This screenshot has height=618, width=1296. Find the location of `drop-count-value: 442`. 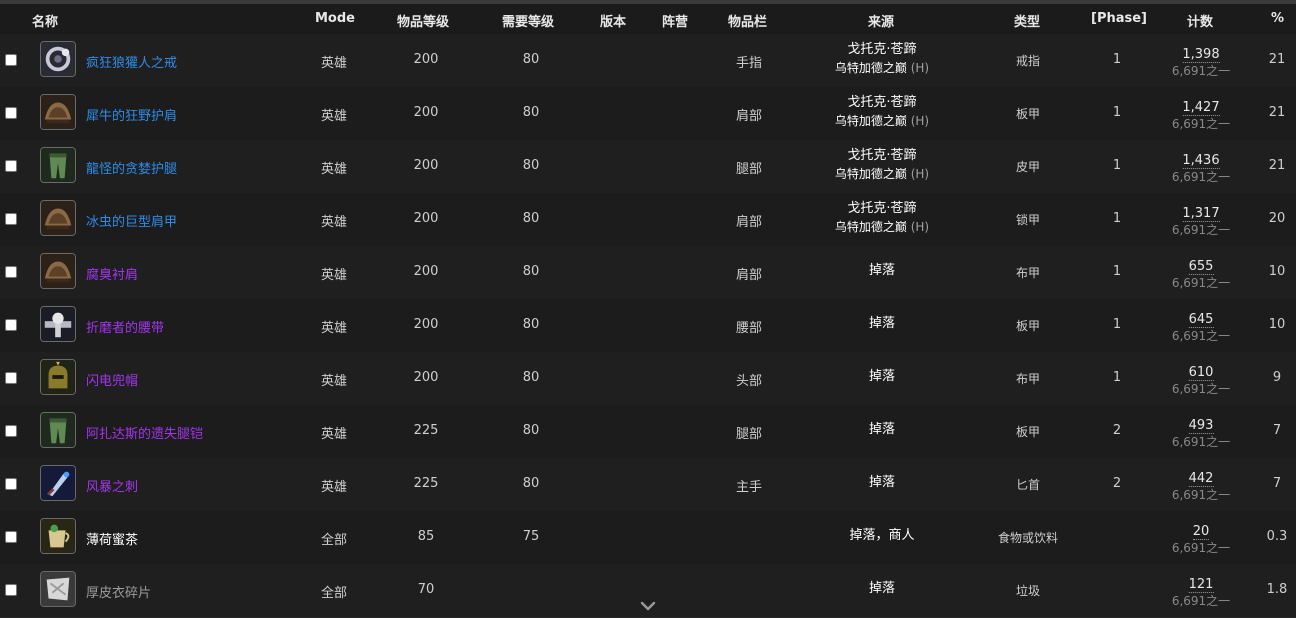

drop-count-value: 442 is located at coordinates (1201, 479).